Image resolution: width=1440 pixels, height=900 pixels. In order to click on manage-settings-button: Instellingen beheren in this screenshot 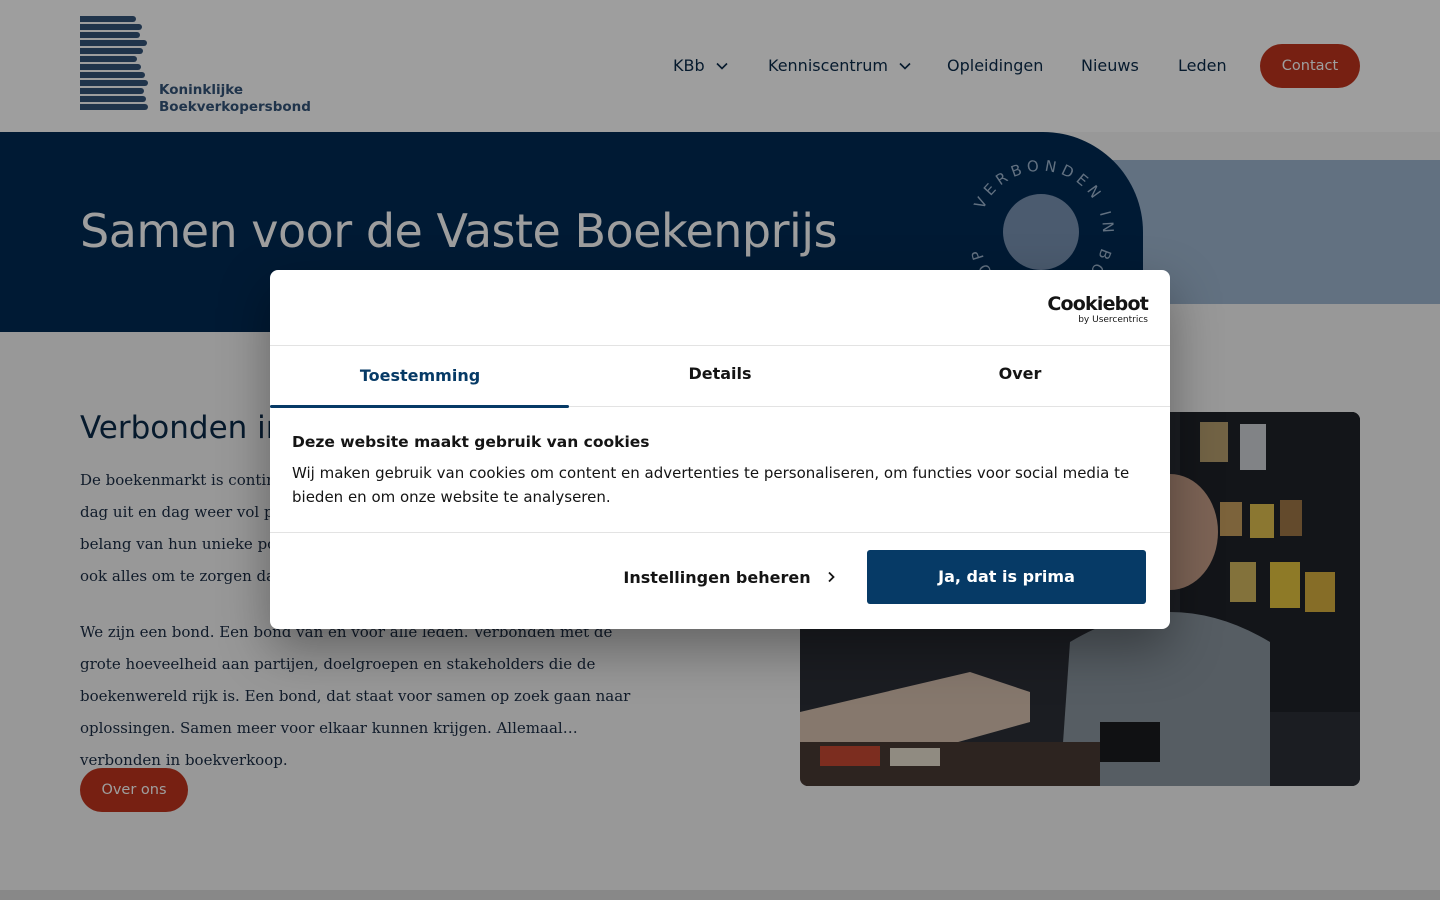, I will do `click(730, 577)`.